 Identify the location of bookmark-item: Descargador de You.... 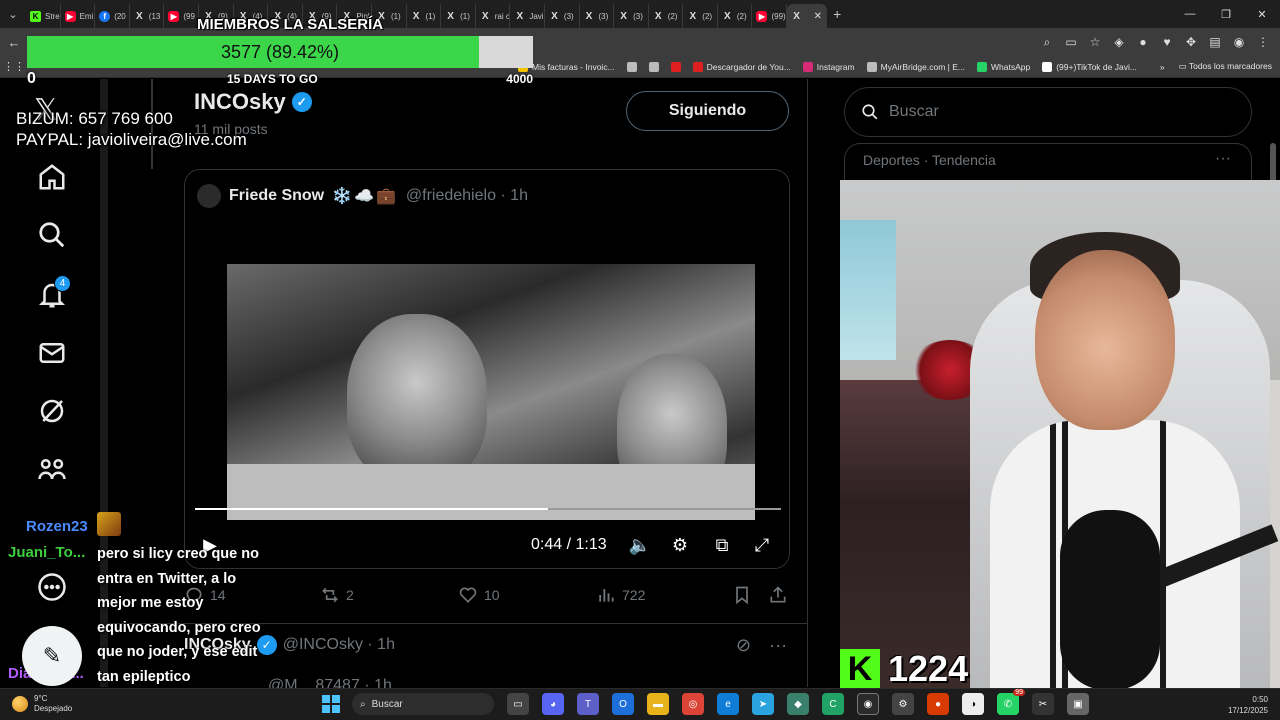
(741, 66).